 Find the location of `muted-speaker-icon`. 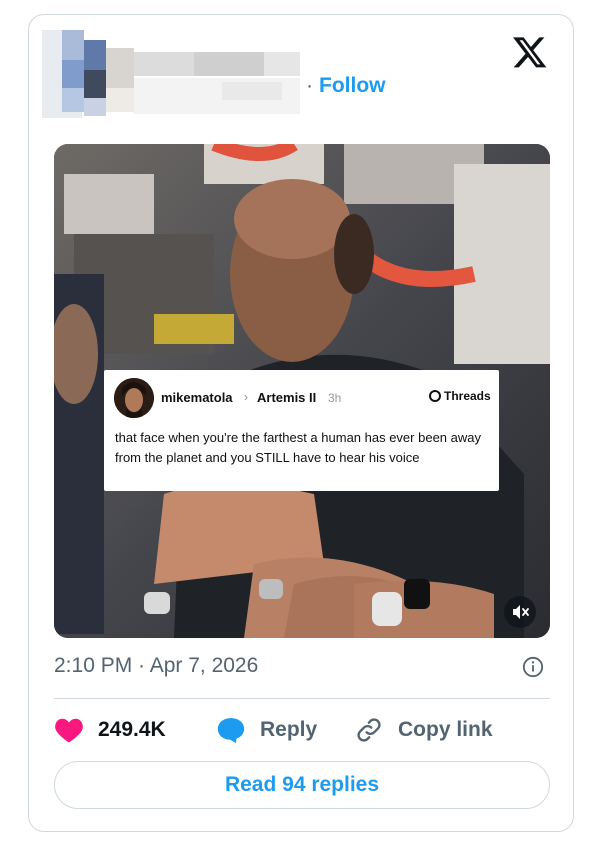

muted-speaker-icon is located at coordinates (521, 612).